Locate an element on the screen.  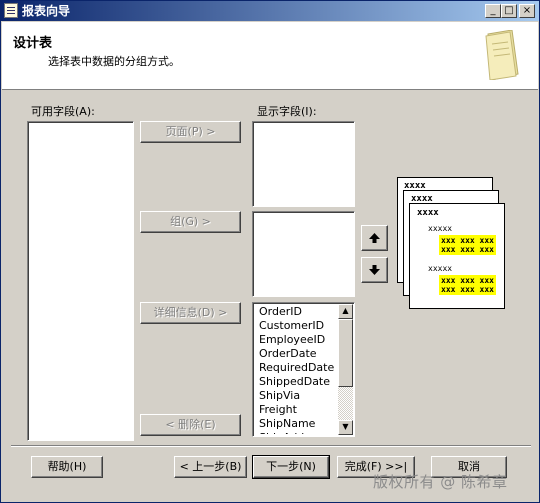
detail-field-item: EmployeeID is located at coordinates (296, 340).